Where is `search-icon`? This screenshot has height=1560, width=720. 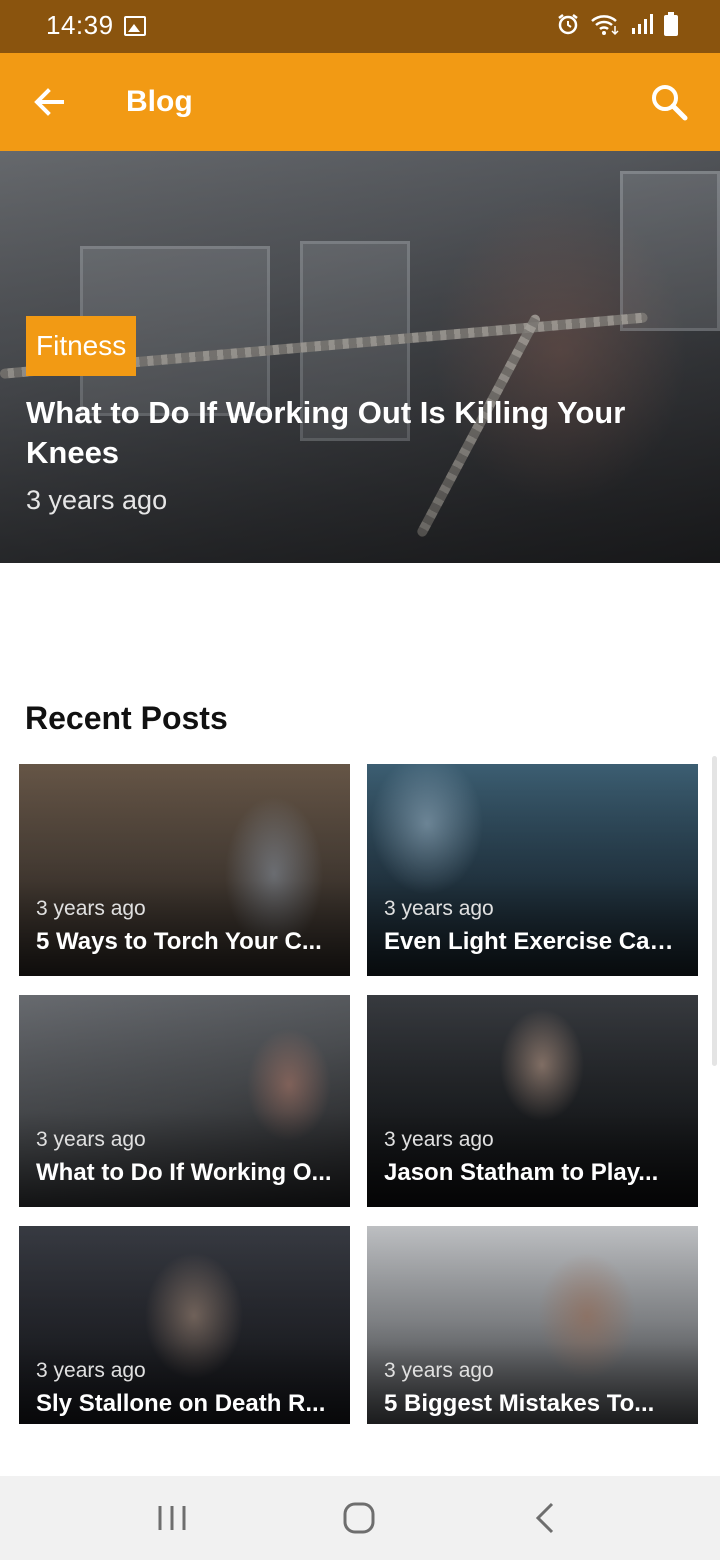 search-icon is located at coordinates (670, 103).